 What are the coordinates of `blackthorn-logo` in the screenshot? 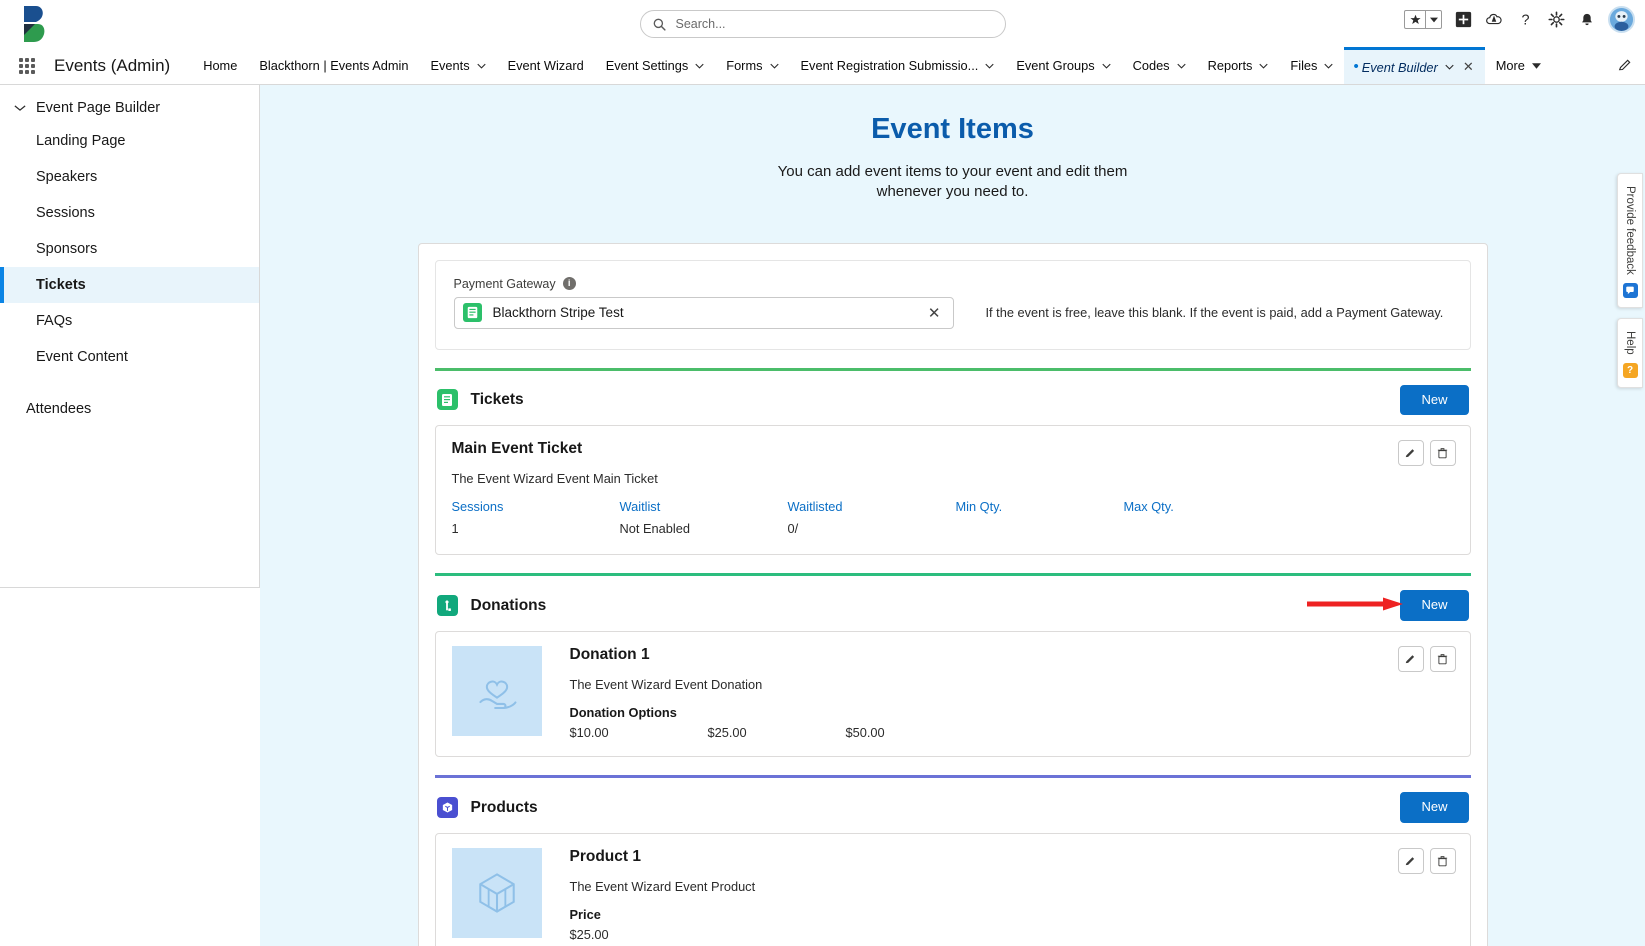 It's located at (35, 24).